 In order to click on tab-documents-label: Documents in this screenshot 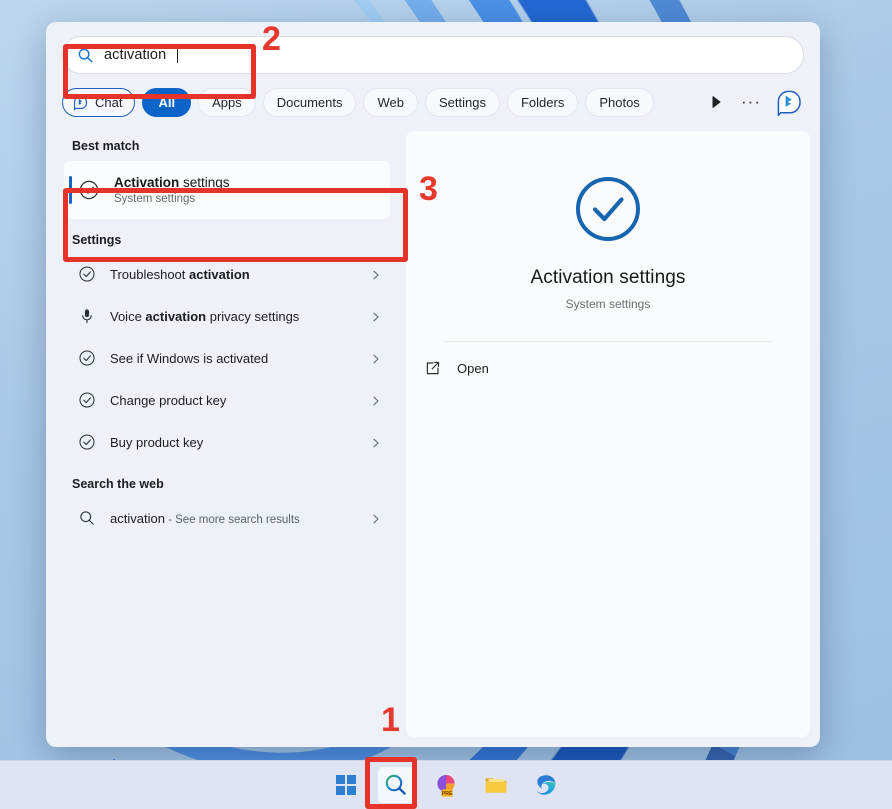, I will do `click(309, 102)`.